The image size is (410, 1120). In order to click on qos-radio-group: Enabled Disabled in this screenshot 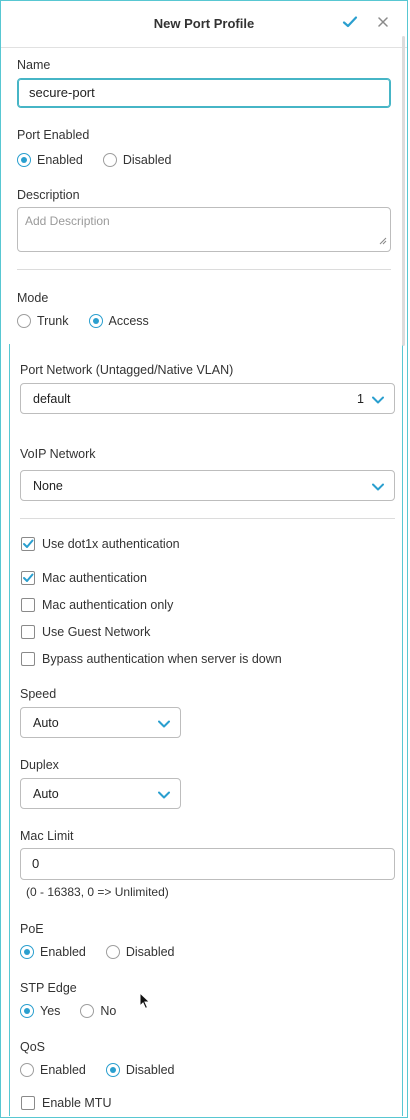, I will do `click(107, 1070)`.